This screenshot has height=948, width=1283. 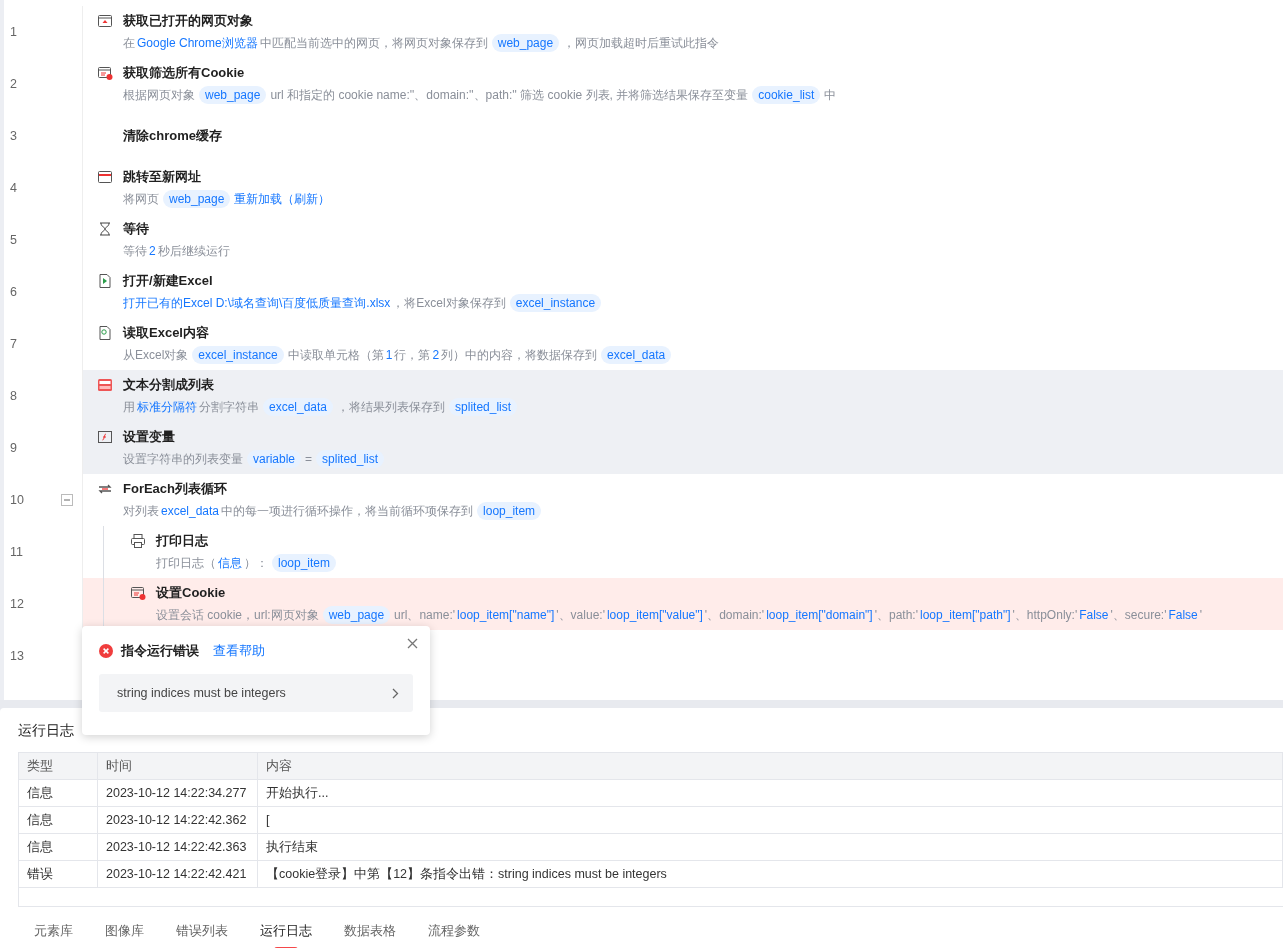 I want to click on description-text: ，将结果列表保存到, so click(x=391, y=407).